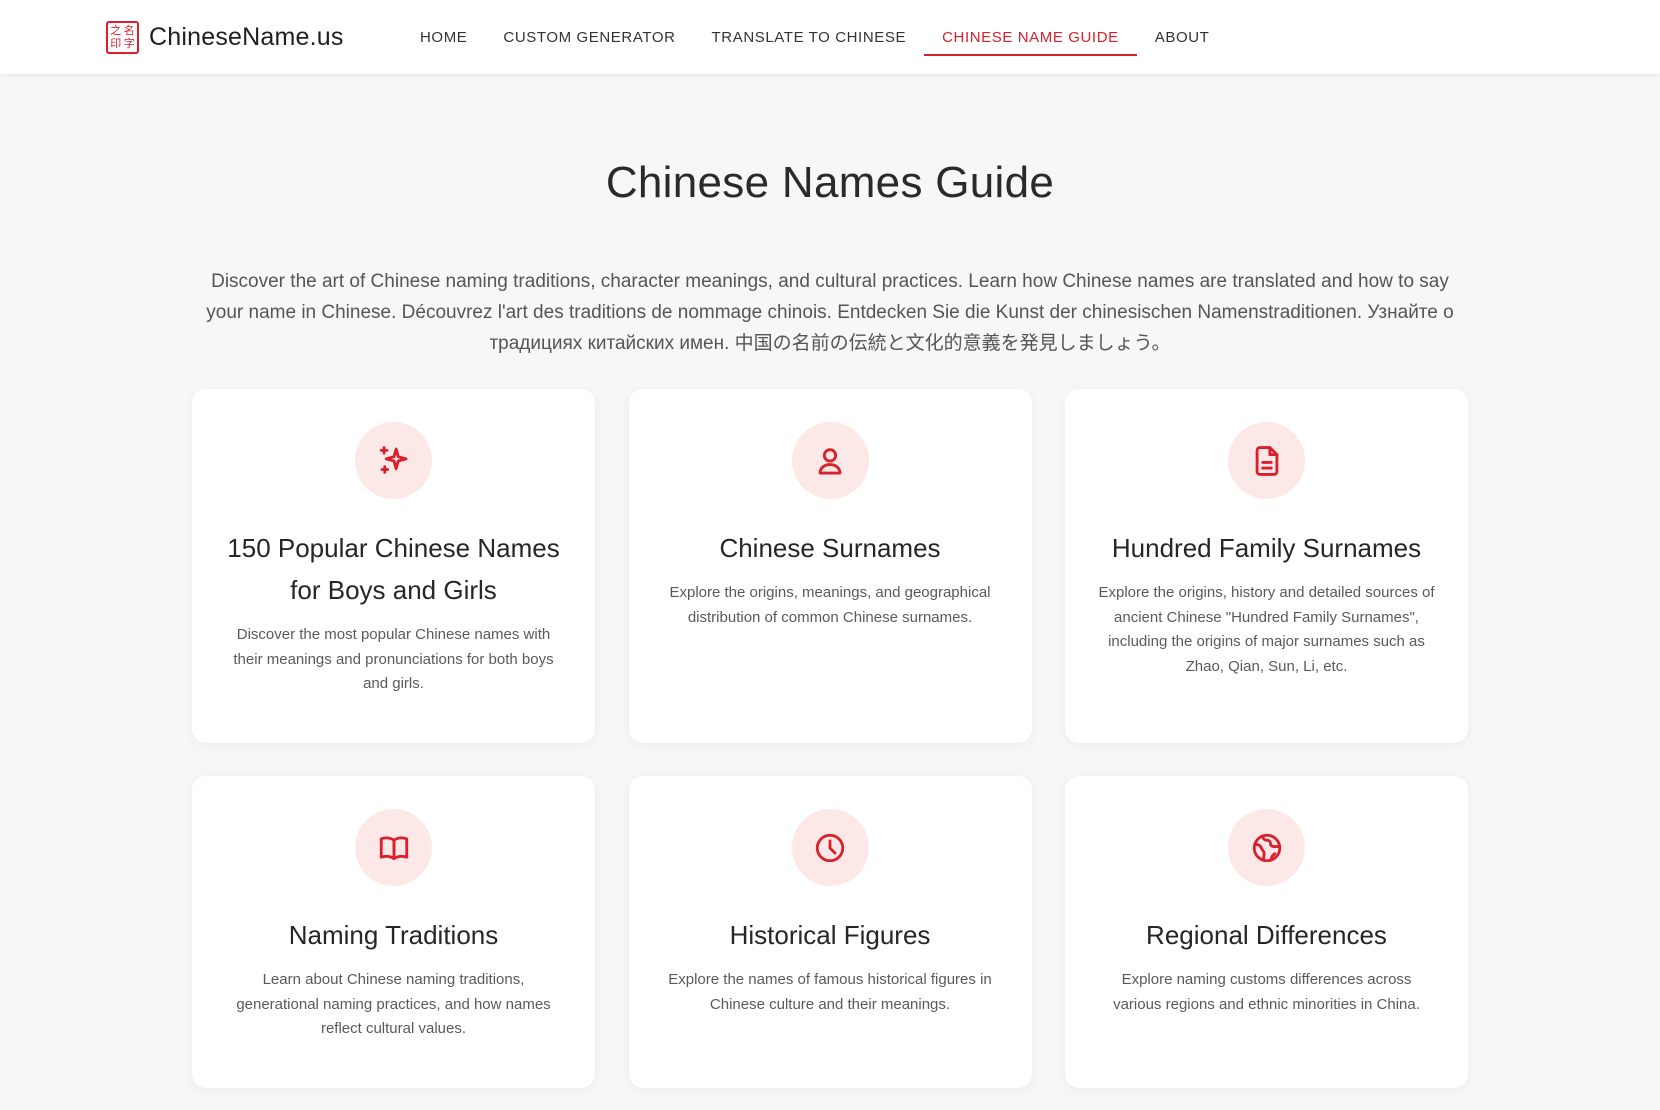  What do you see at coordinates (830, 460) in the screenshot?
I see `user-icon` at bounding box center [830, 460].